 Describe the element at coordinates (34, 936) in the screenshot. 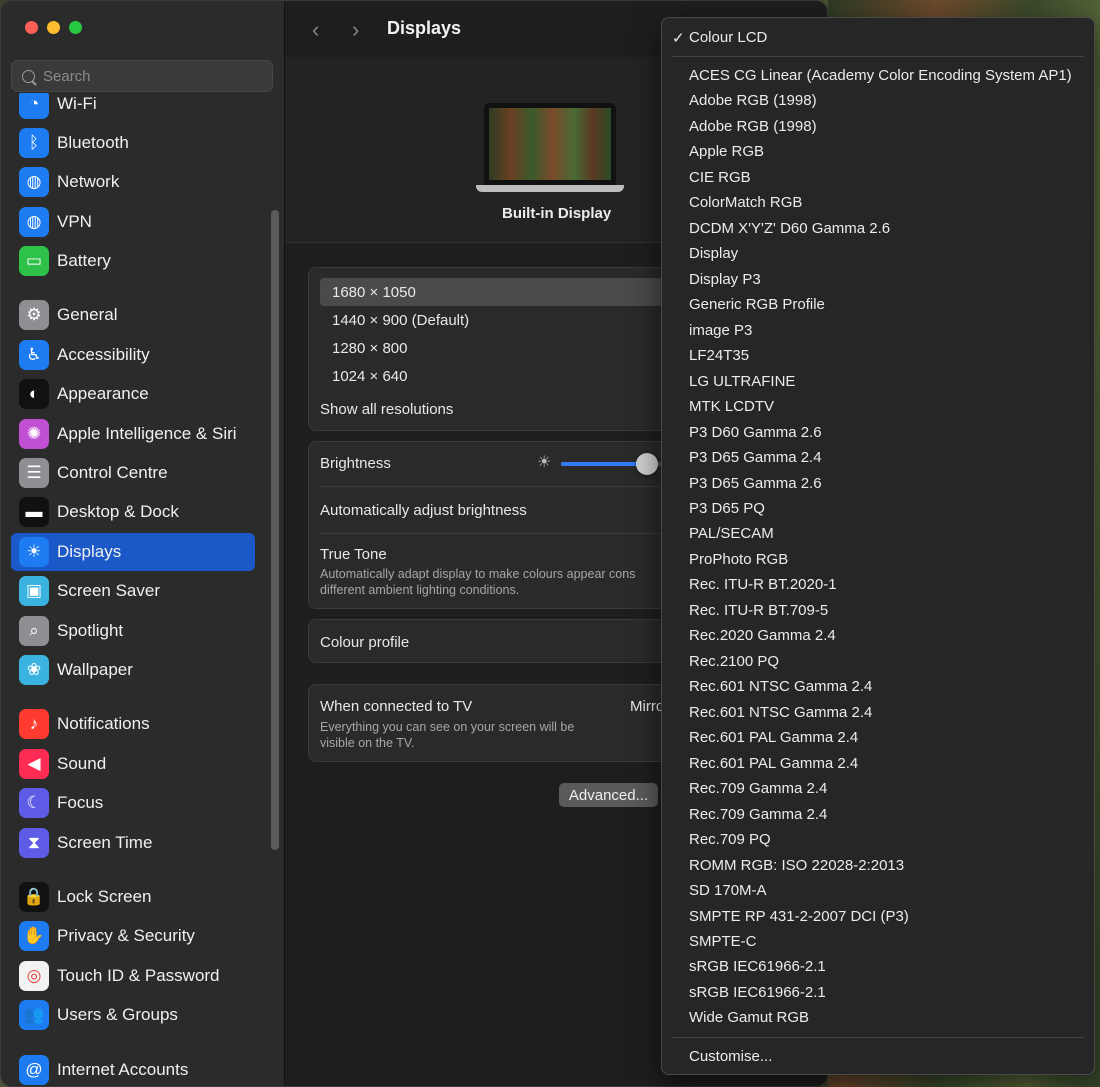

I see `hand-icon: ✋` at that location.